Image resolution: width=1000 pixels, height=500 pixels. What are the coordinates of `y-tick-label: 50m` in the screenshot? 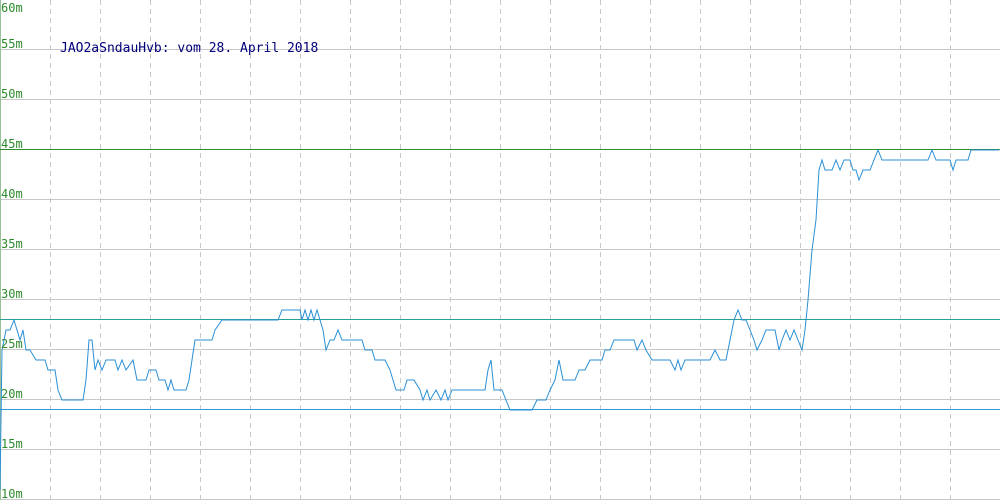 It's located at (12, 94).